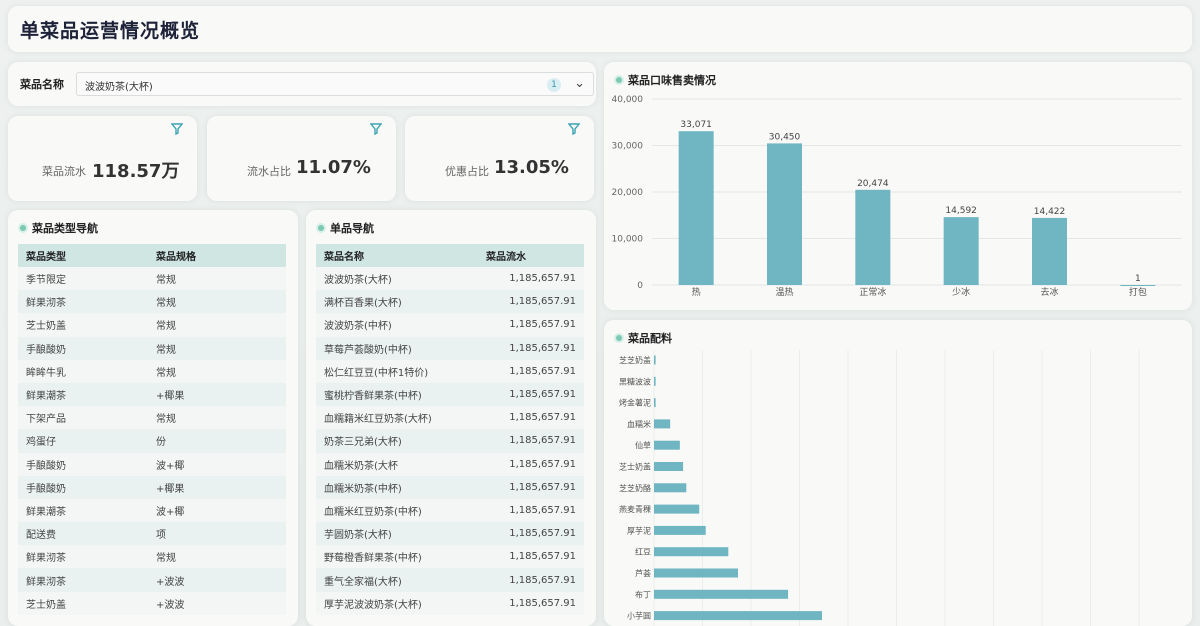 The width and height of the screenshot is (1200, 626). I want to click on table-row: 鲜果沏茶 +波波, so click(152, 580).